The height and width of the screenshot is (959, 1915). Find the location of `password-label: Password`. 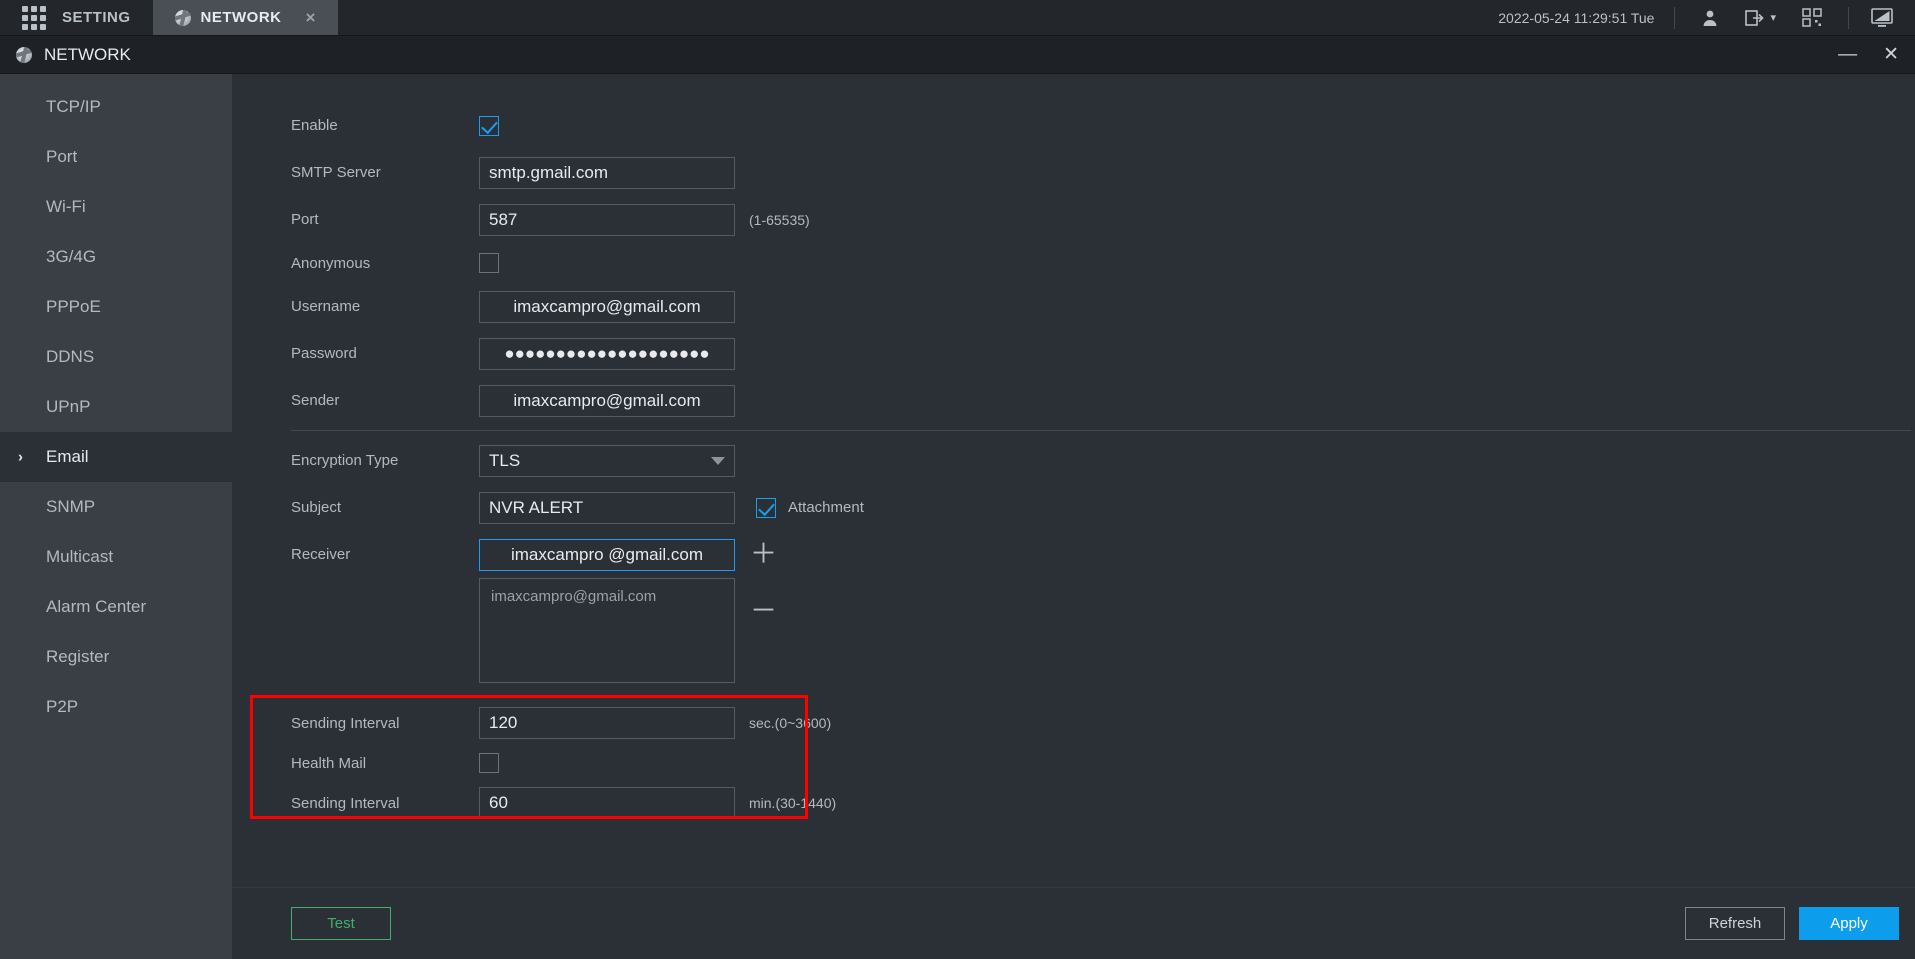

password-label: Password is located at coordinates (324, 353).